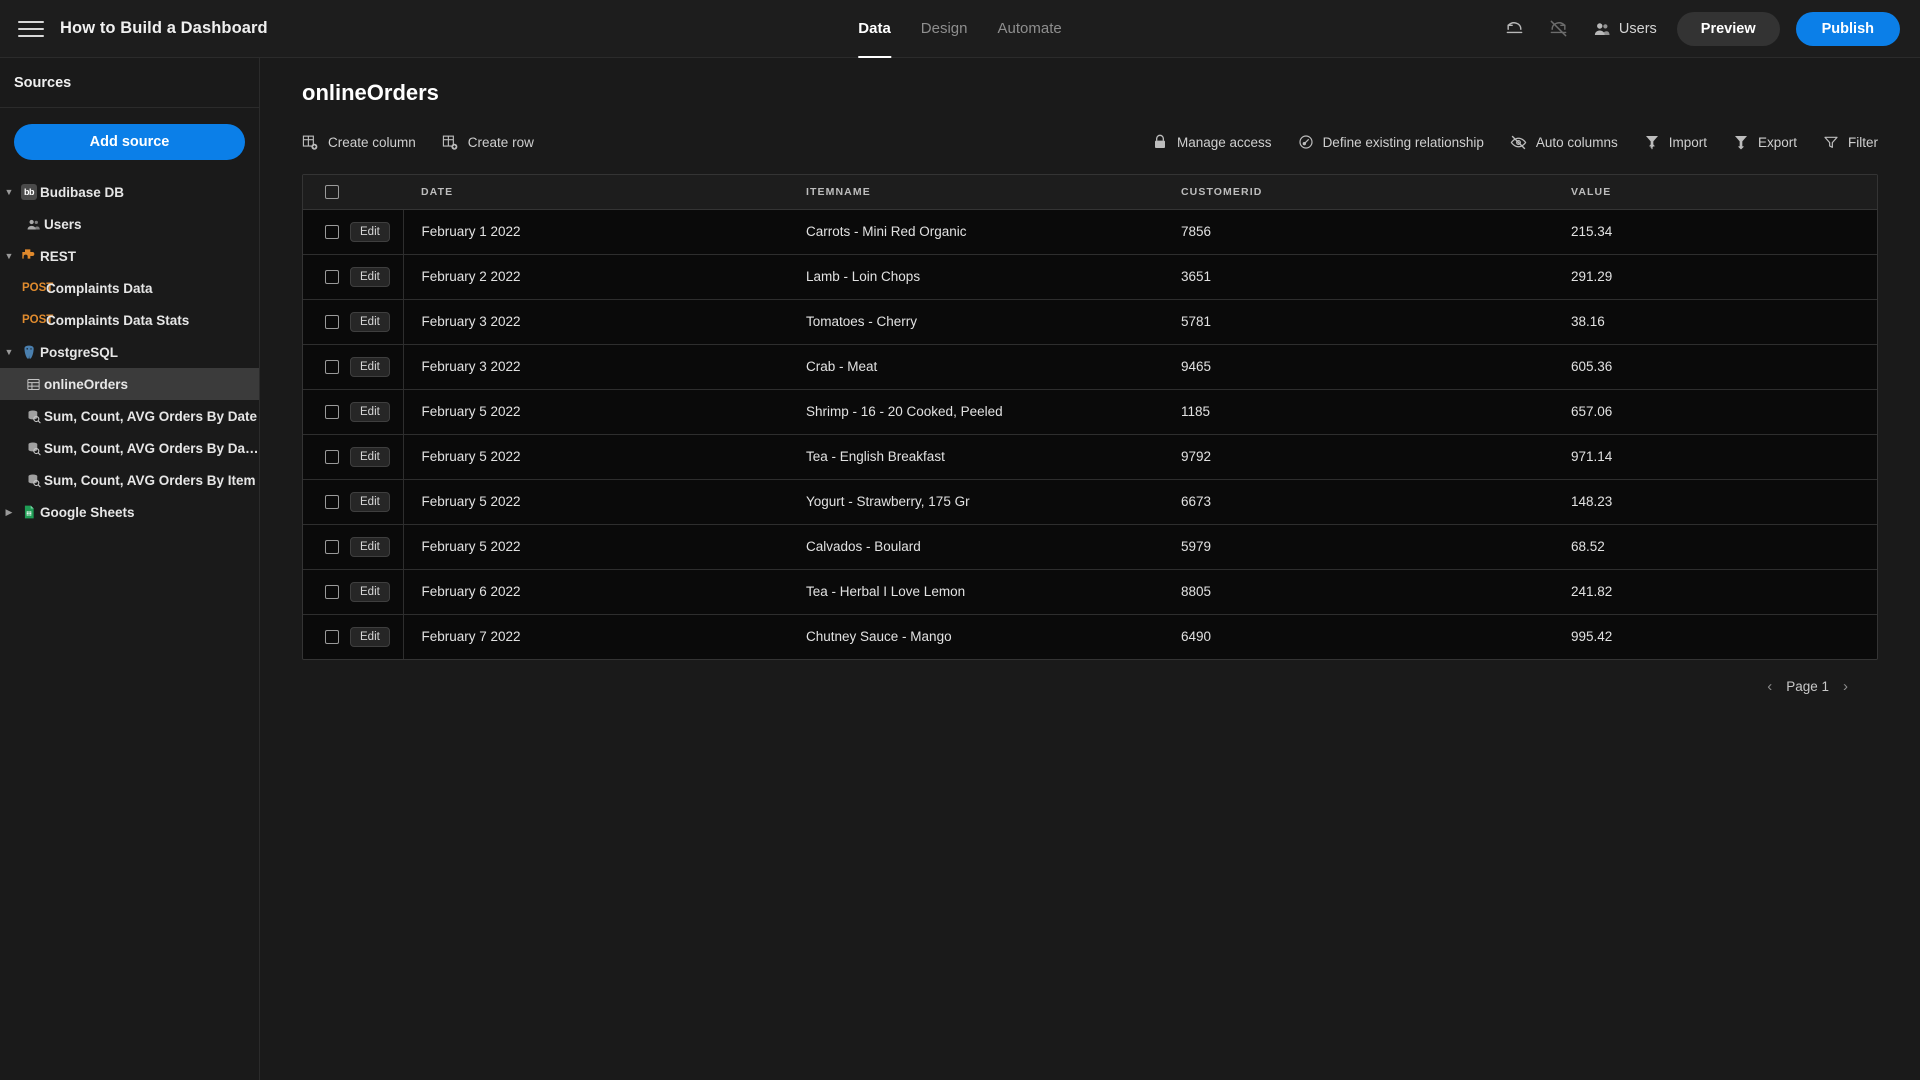 The width and height of the screenshot is (1920, 1080). I want to click on sidebar-item-users: Users, so click(129, 224).